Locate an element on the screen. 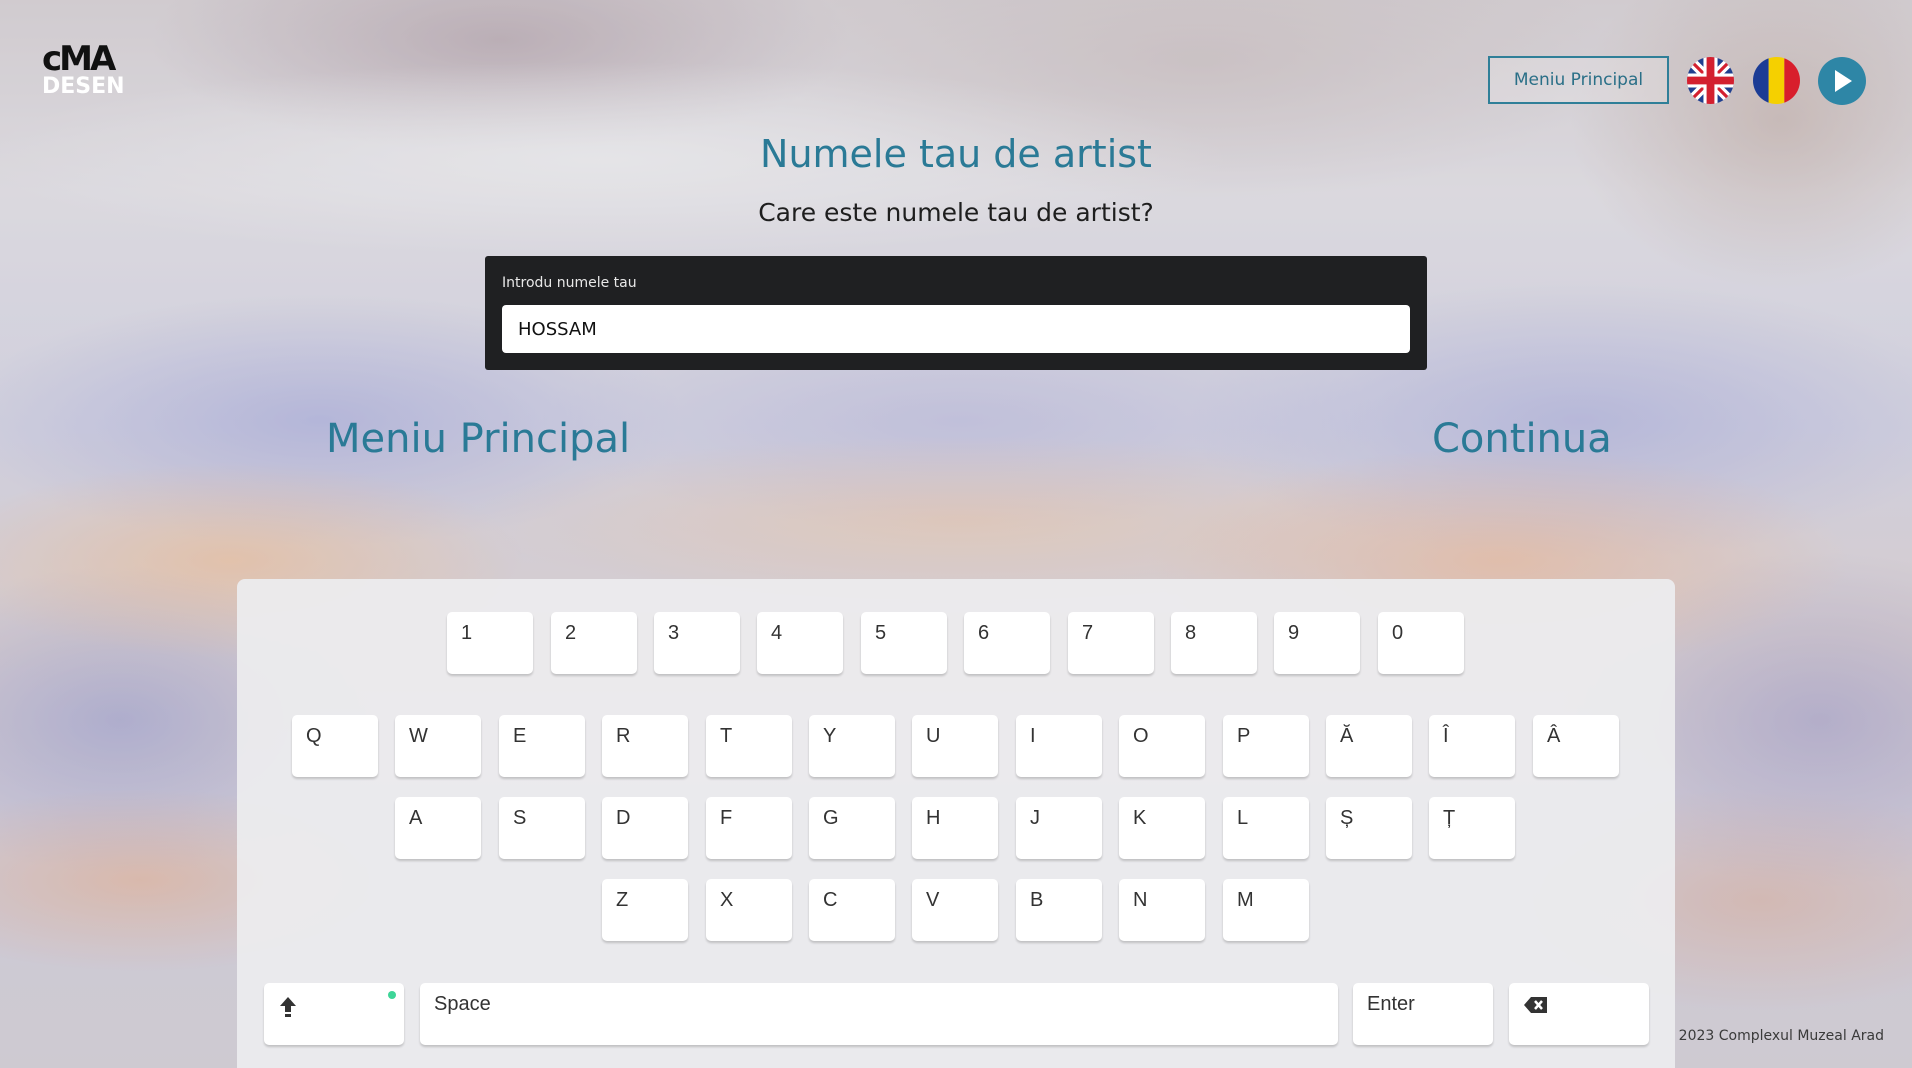  key: U is located at coordinates (955, 746).